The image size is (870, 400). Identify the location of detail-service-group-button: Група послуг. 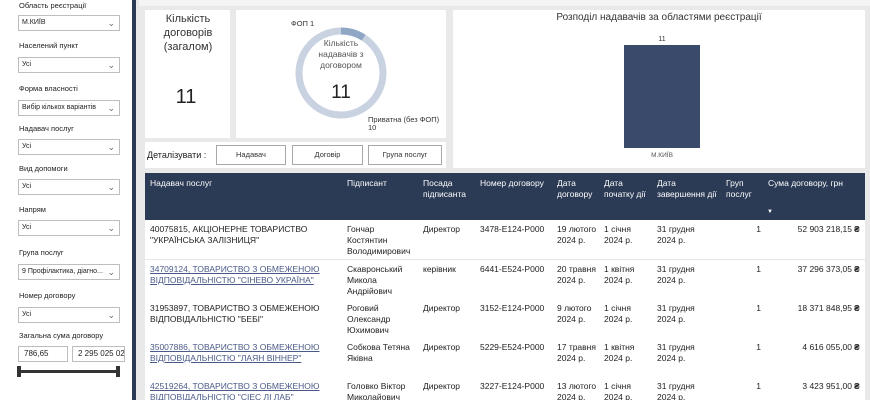
(405, 155).